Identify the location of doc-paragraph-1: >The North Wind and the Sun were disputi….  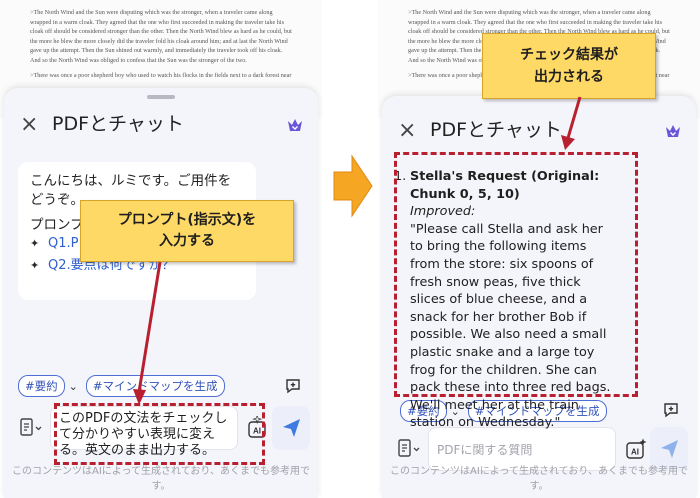
(161, 36).